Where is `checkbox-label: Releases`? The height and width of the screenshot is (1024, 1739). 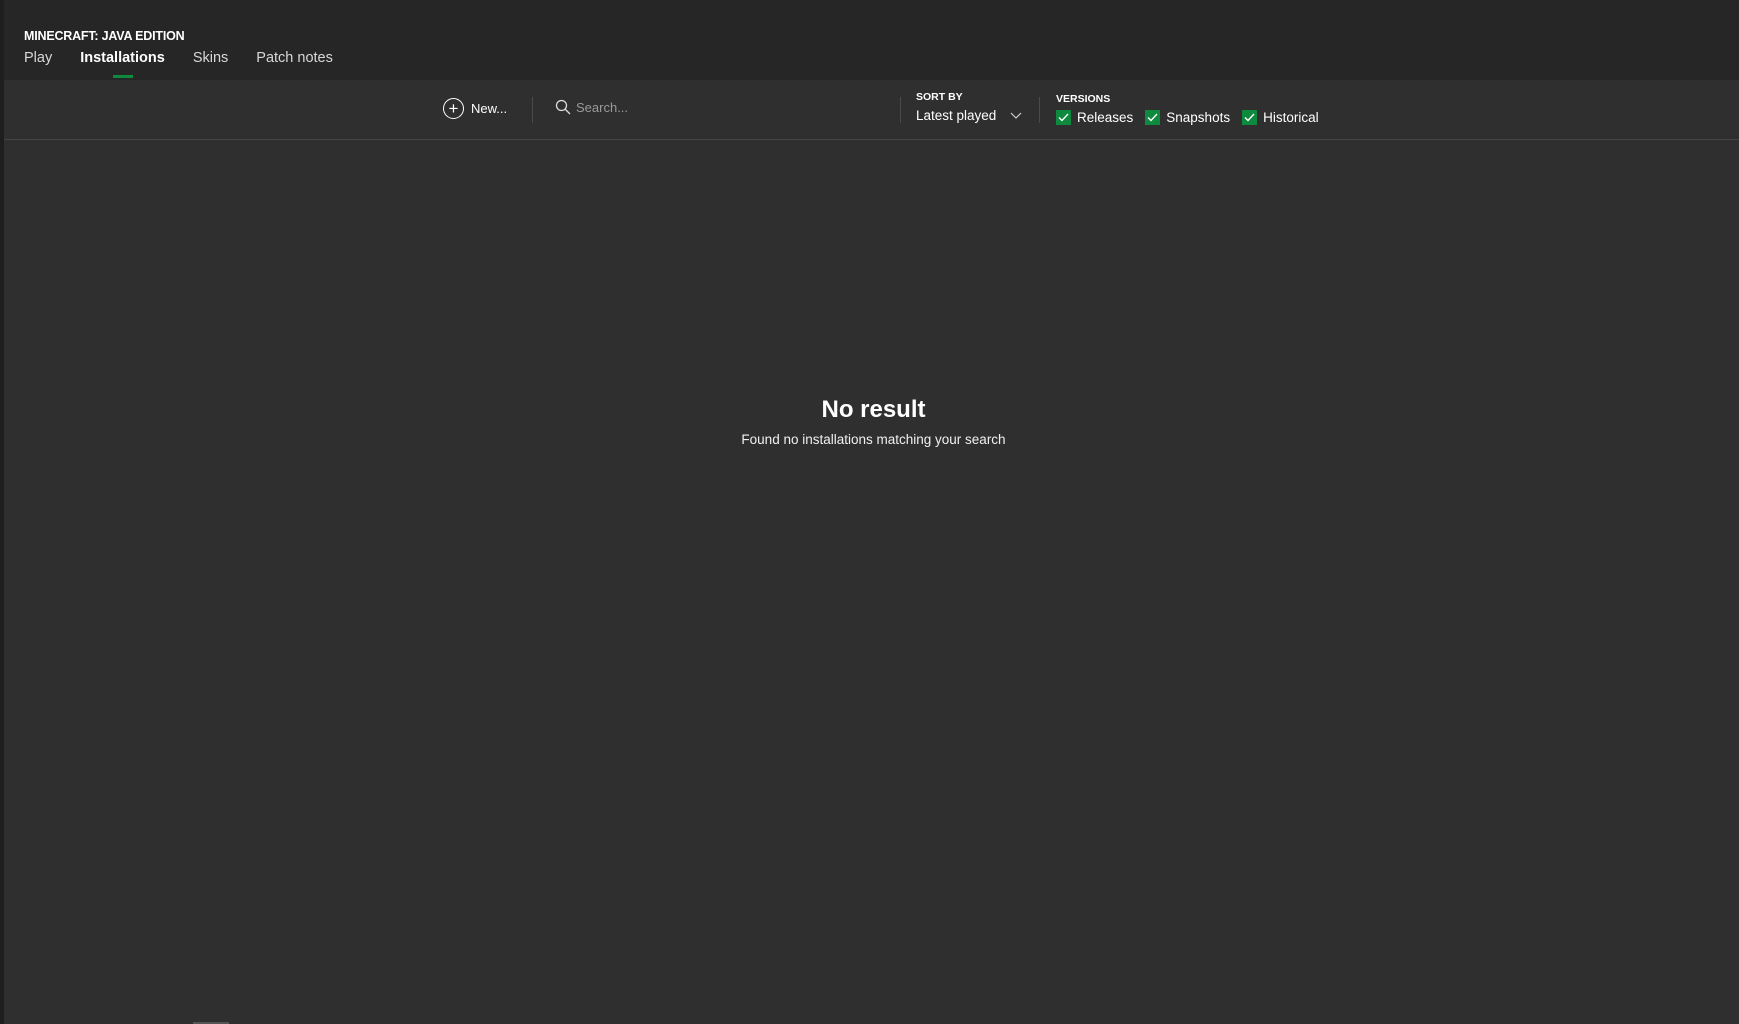 checkbox-label: Releases is located at coordinates (1105, 117).